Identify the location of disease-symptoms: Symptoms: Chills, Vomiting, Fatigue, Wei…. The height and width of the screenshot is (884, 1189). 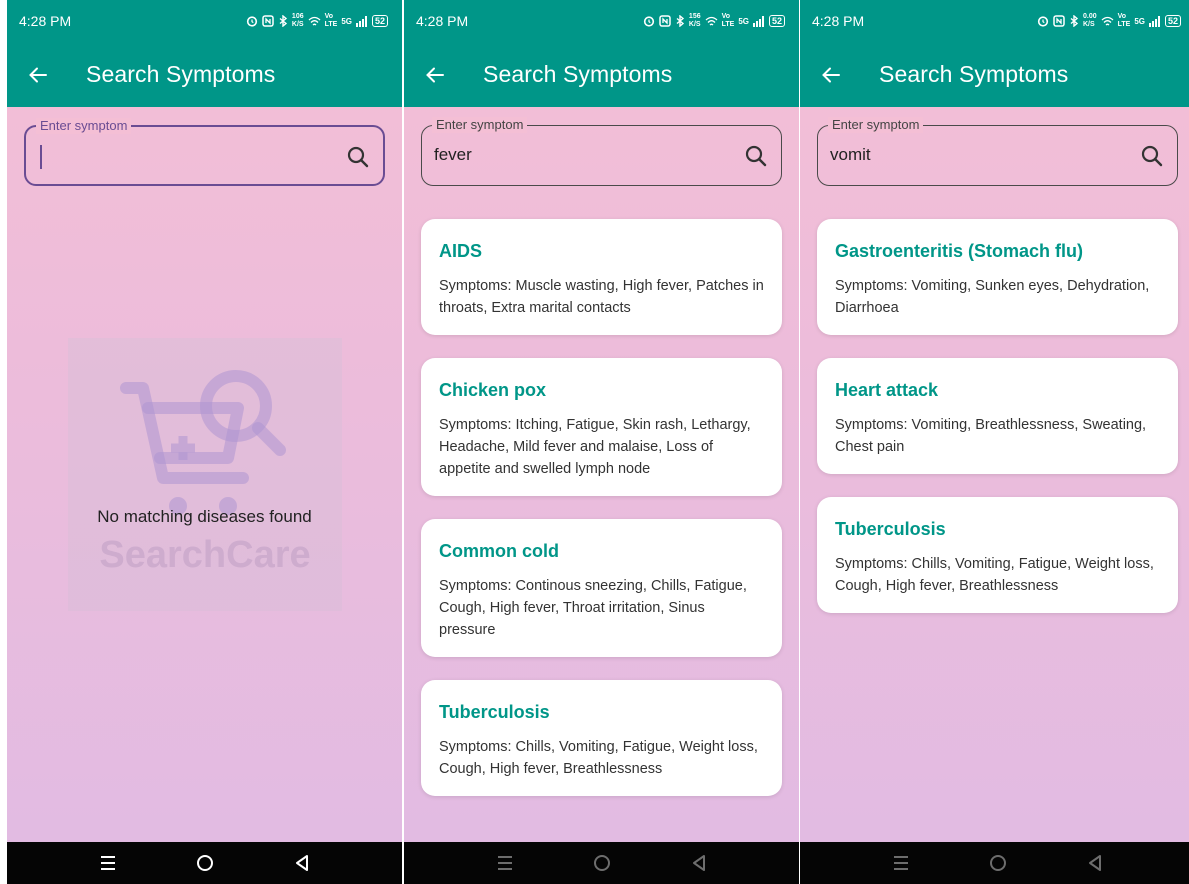
(598, 758).